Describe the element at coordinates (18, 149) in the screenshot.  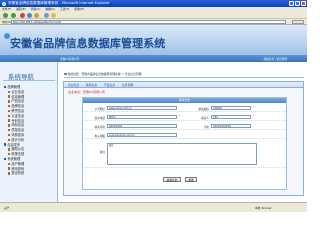
I see `sidebar-item-label: 通知公告` at that location.